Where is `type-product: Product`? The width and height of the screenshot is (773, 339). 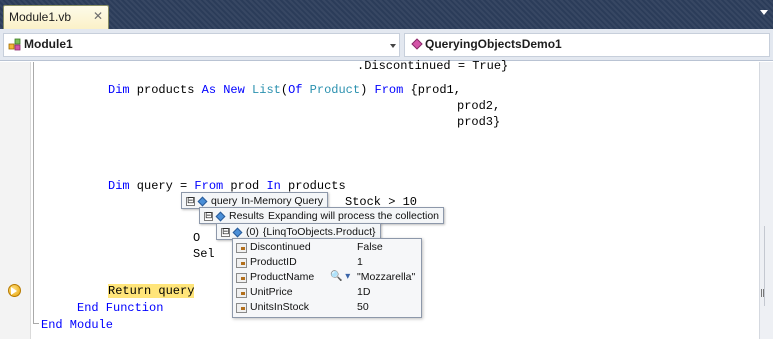
type-product: Product is located at coordinates (335, 90).